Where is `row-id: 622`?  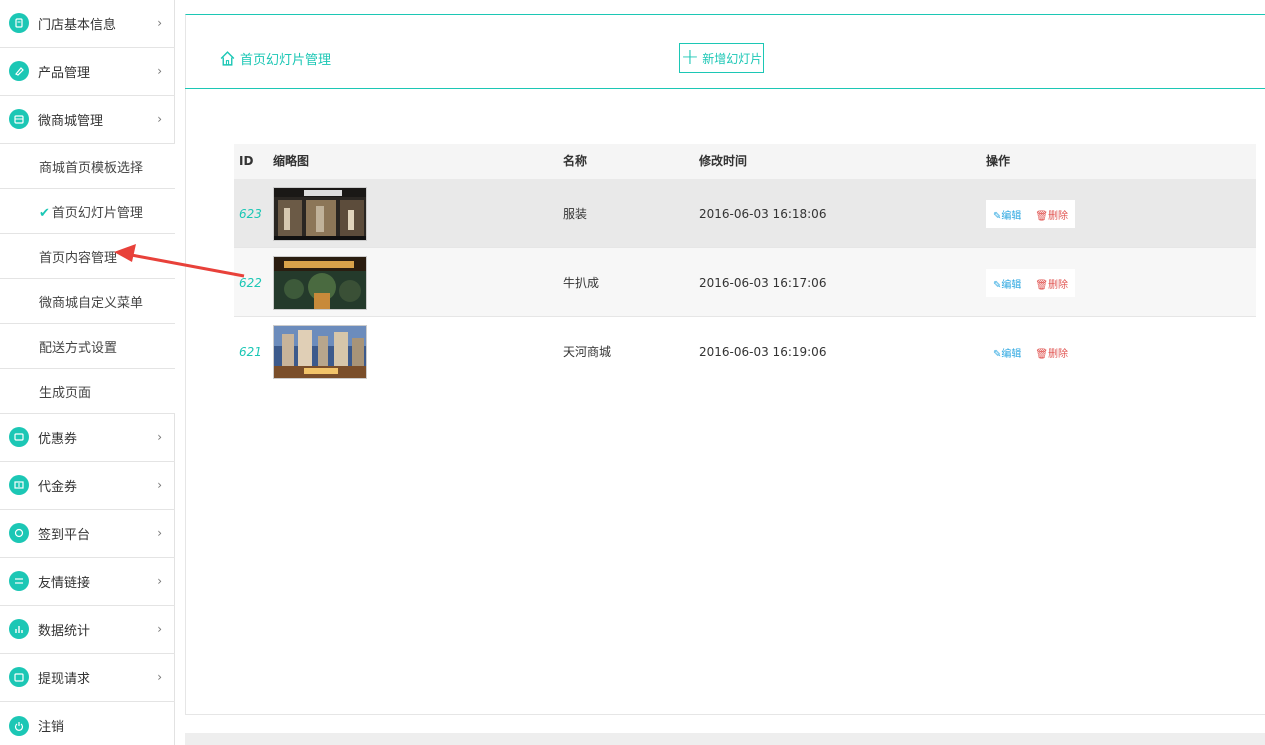
row-id: 622 is located at coordinates (250, 282).